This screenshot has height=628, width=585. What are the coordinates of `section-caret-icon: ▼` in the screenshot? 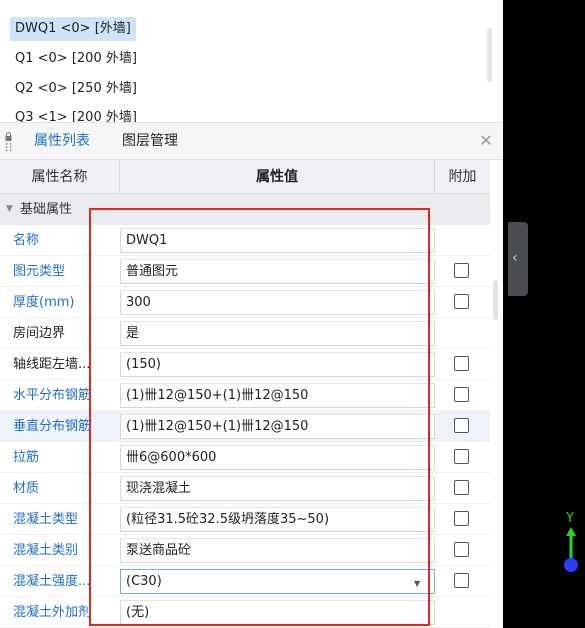 It's located at (10, 209).